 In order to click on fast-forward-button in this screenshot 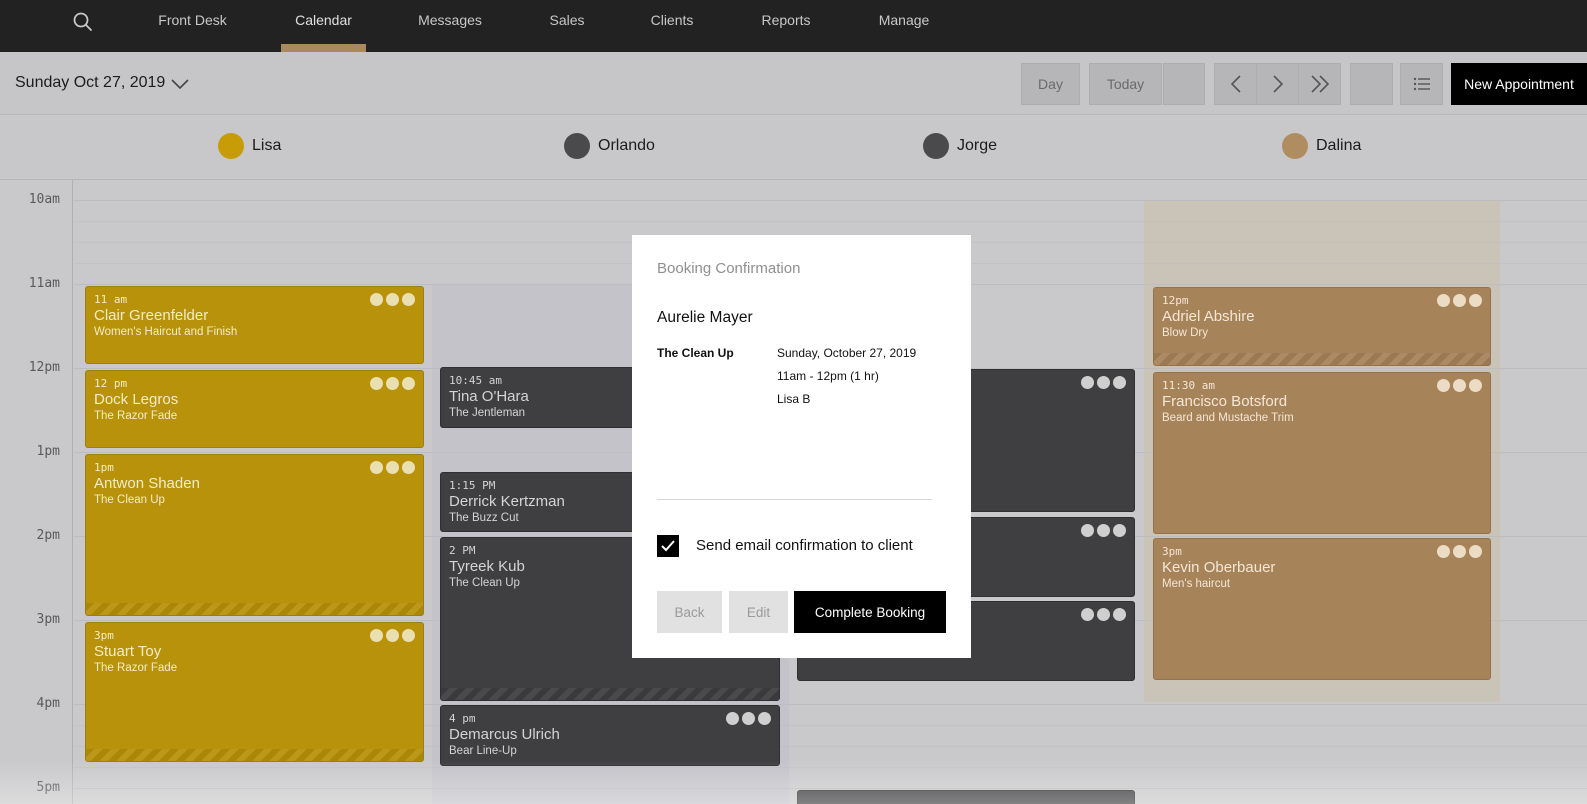, I will do `click(1319, 84)`.